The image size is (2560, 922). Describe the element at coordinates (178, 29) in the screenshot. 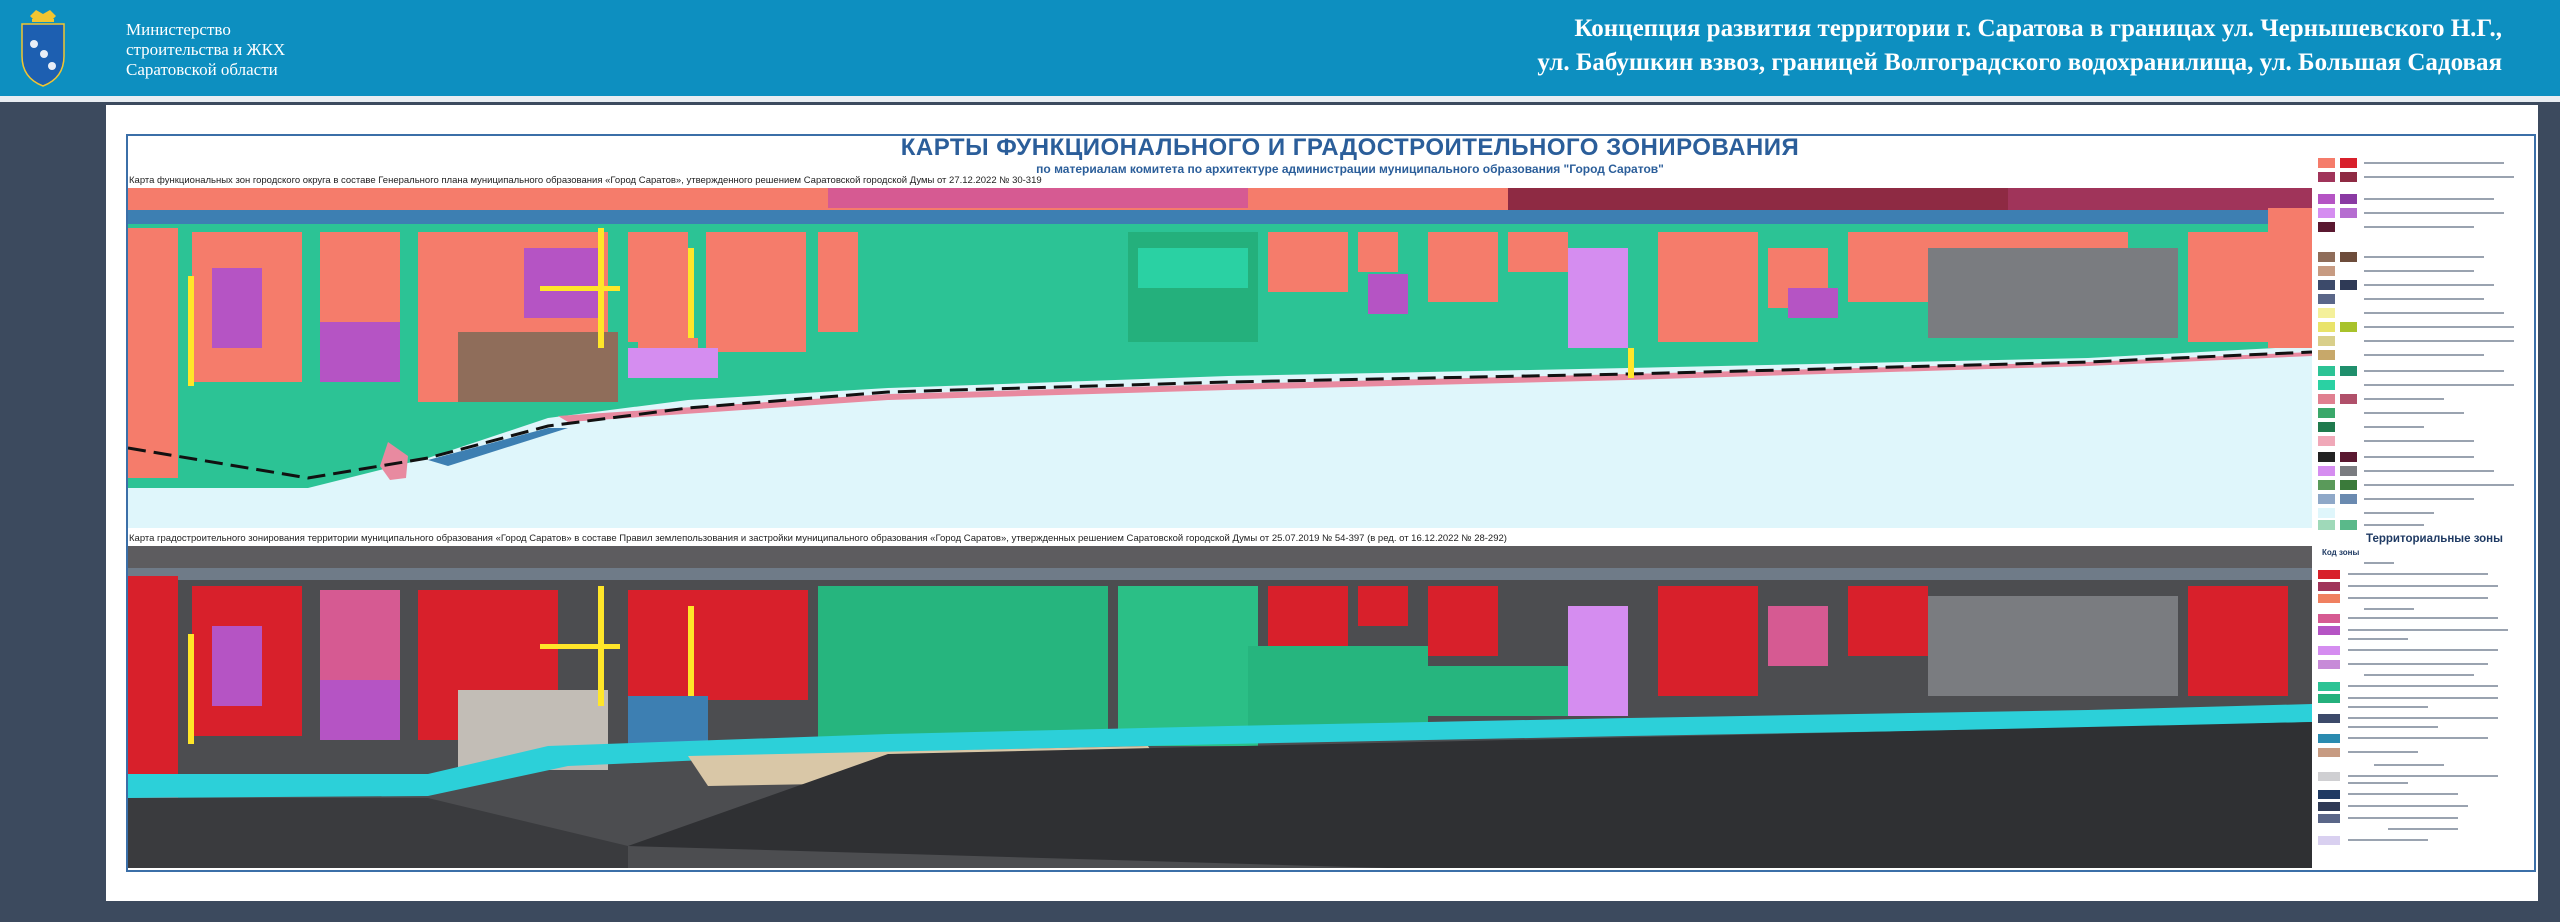

I see `ministry-line: Министерство` at that location.